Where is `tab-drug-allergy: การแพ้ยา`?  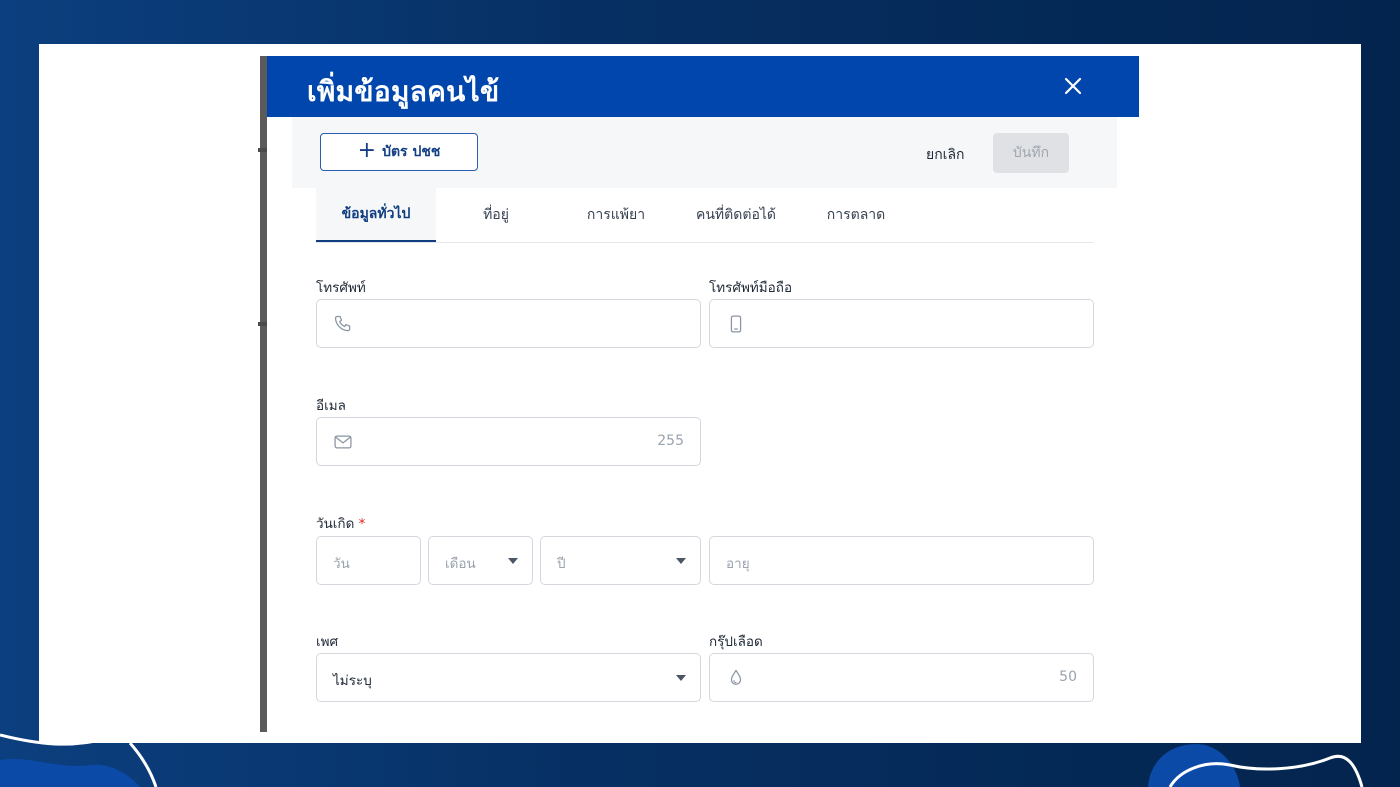
tab-drug-allergy: การแพ้ยา is located at coordinates (616, 215).